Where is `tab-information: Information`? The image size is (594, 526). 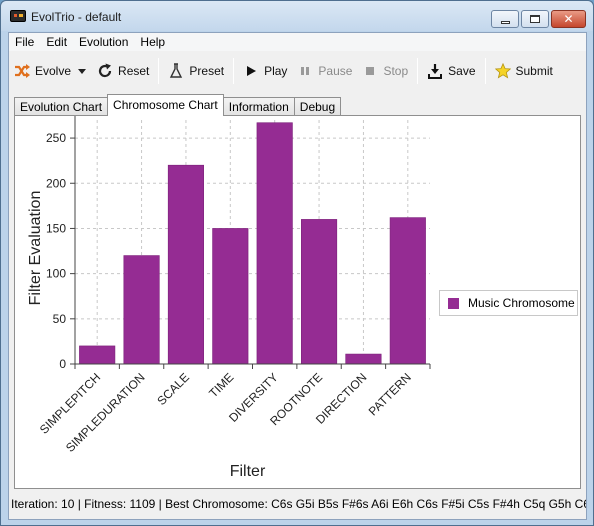
tab-information: Information is located at coordinates (258, 106).